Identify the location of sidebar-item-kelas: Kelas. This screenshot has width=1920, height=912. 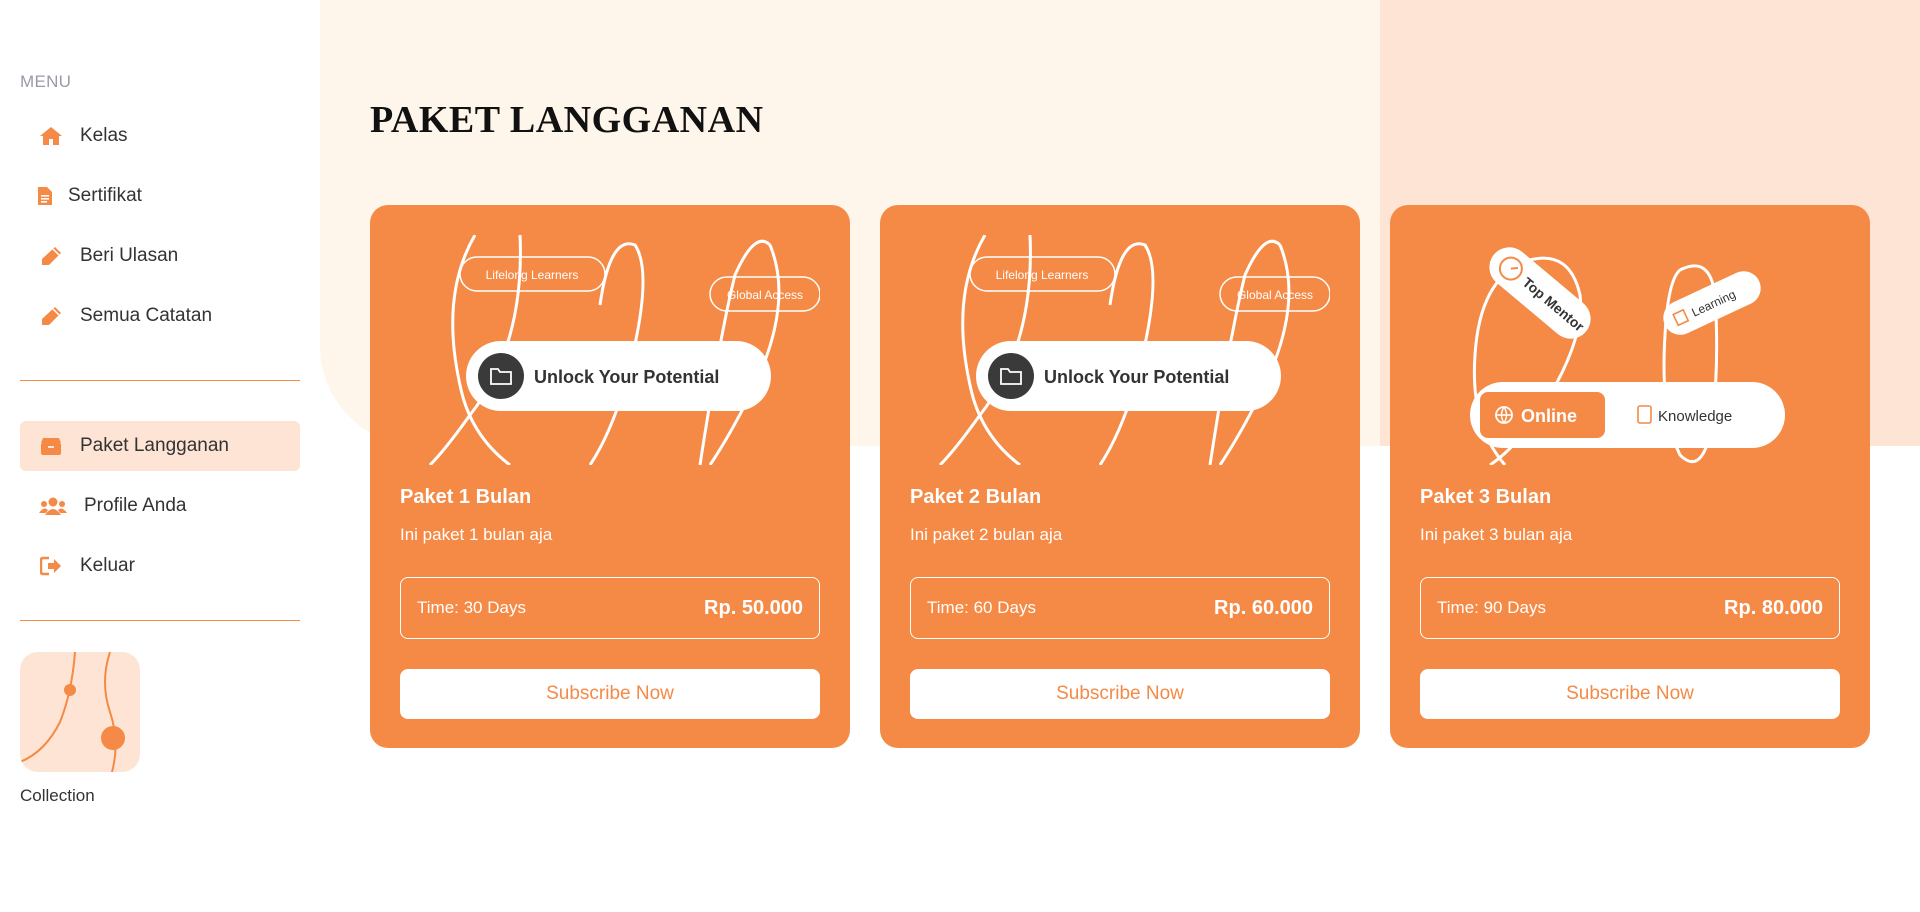
(160, 136).